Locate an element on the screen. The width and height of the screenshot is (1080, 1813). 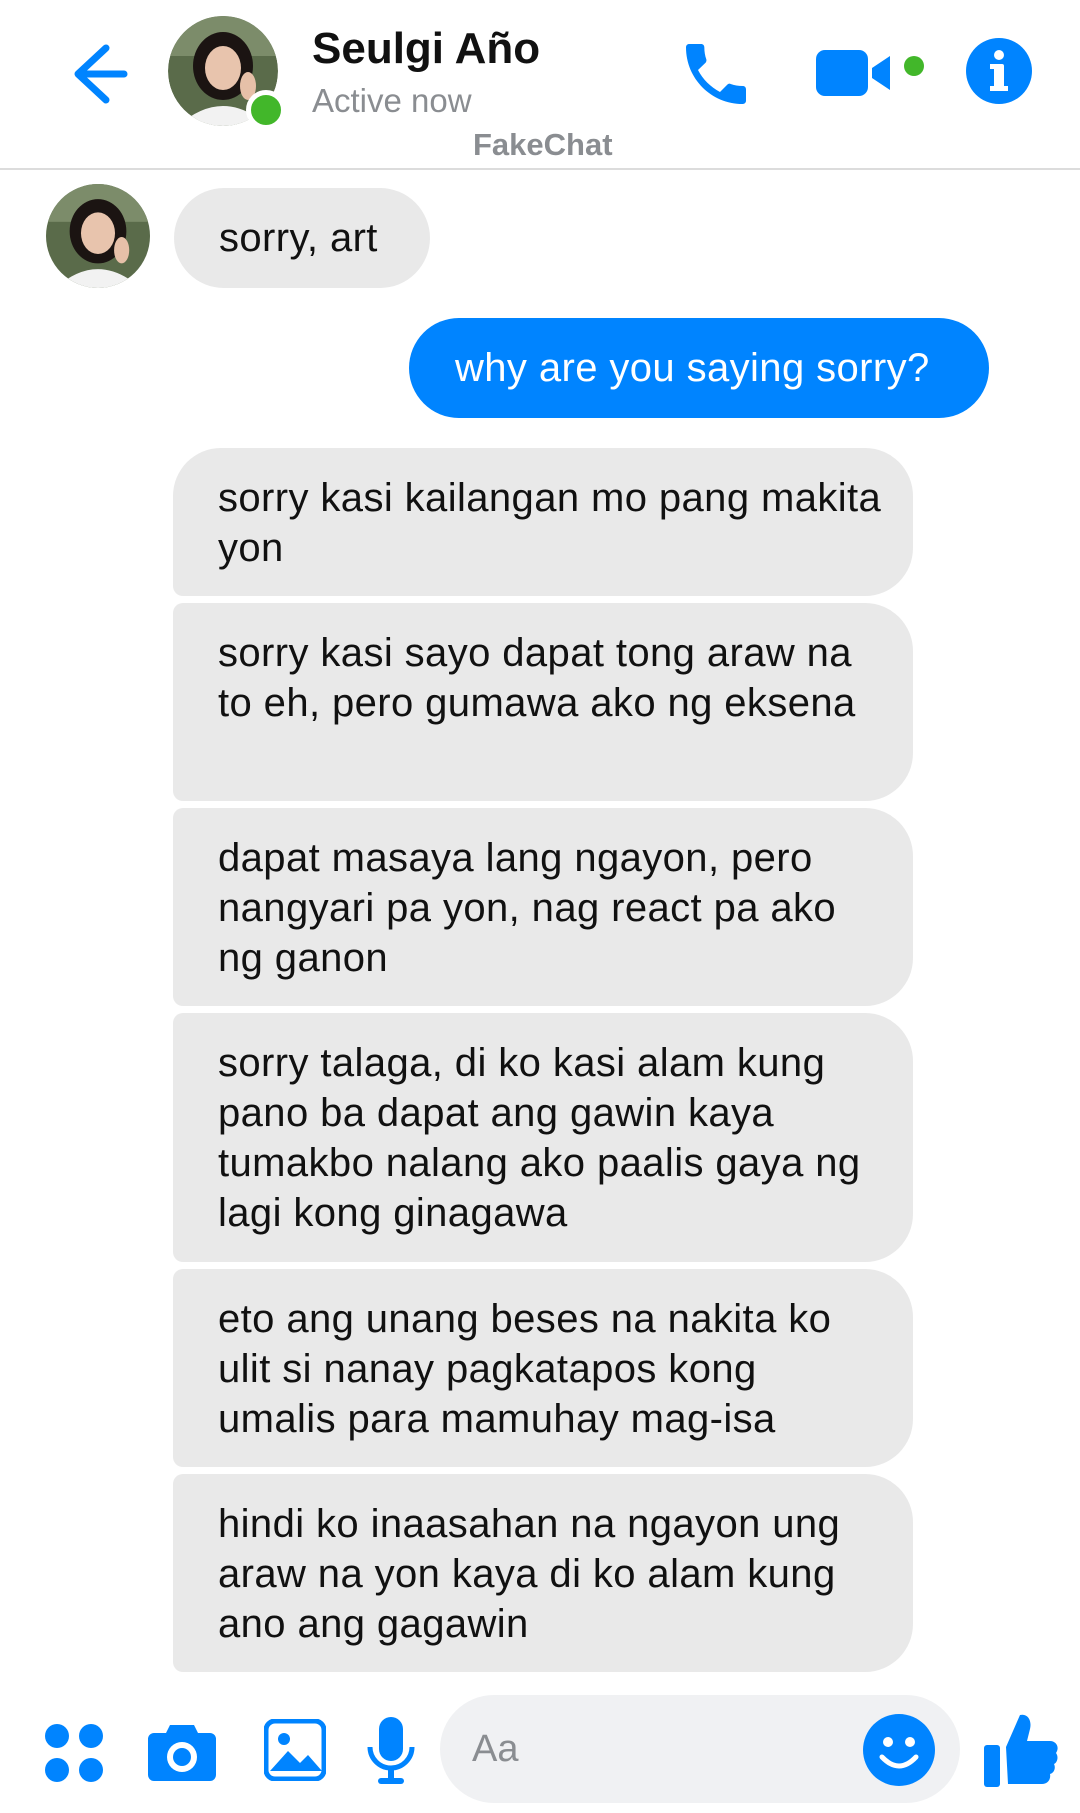
active-status: Active now is located at coordinates (392, 100).